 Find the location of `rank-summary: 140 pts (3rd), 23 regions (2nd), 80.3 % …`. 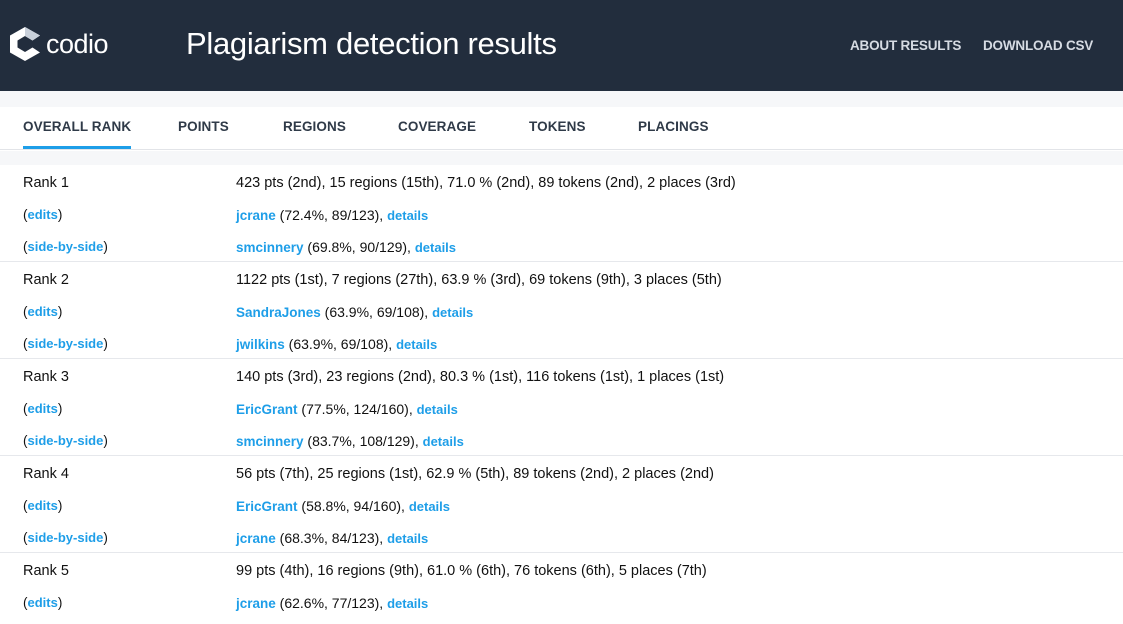

rank-summary: 140 pts (3rd), 23 regions (2nd), 80.3 % … is located at coordinates (480, 377).